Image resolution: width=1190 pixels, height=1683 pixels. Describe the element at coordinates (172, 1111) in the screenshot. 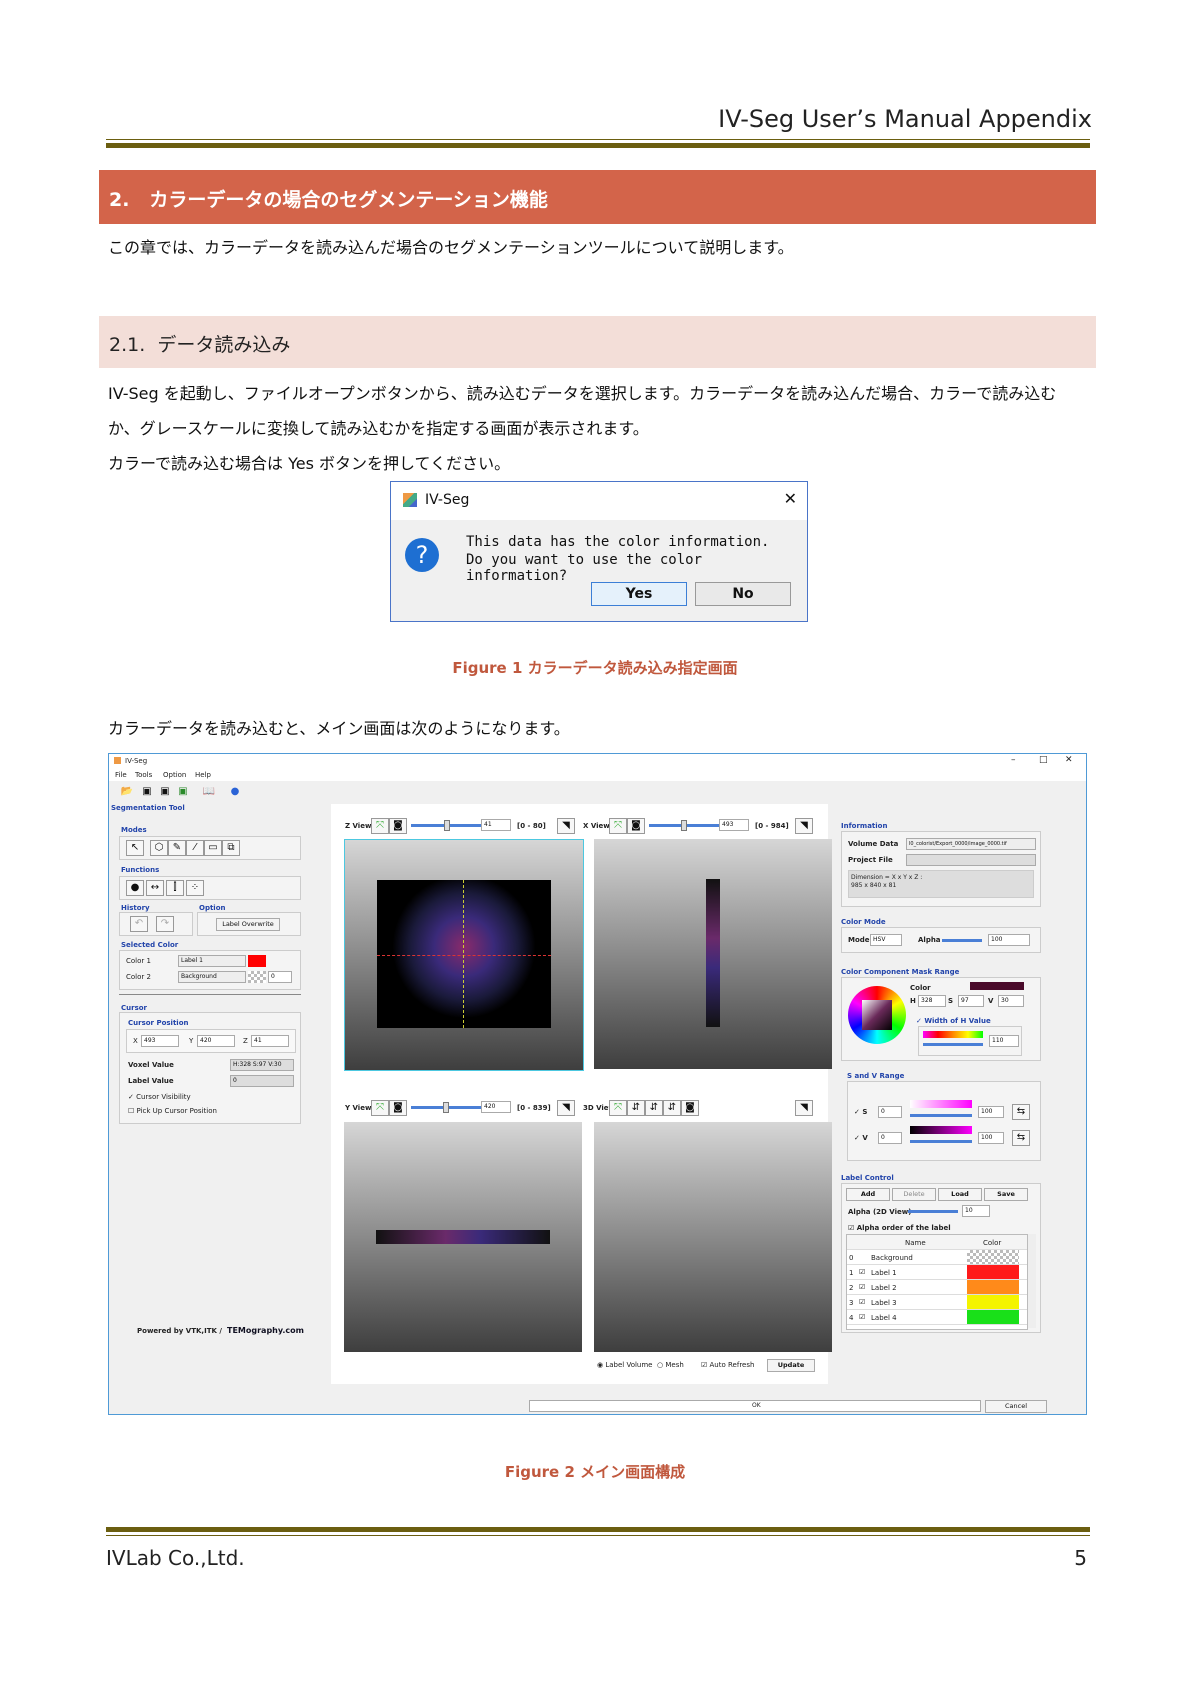

I see `pickup-cursor-checkbox: ☐ Pick Up Cursor Position` at that location.